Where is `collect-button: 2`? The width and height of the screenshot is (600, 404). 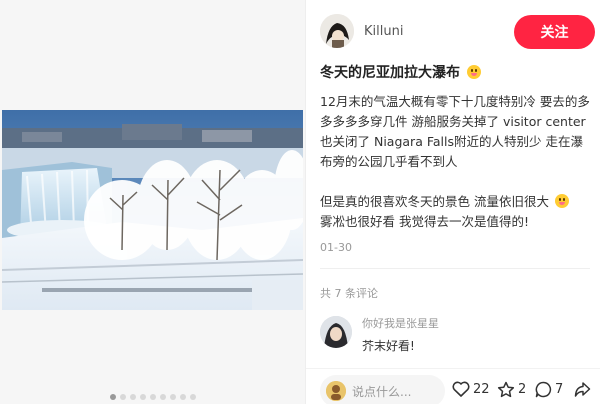
collect-button: 2 is located at coordinates (511, 389).